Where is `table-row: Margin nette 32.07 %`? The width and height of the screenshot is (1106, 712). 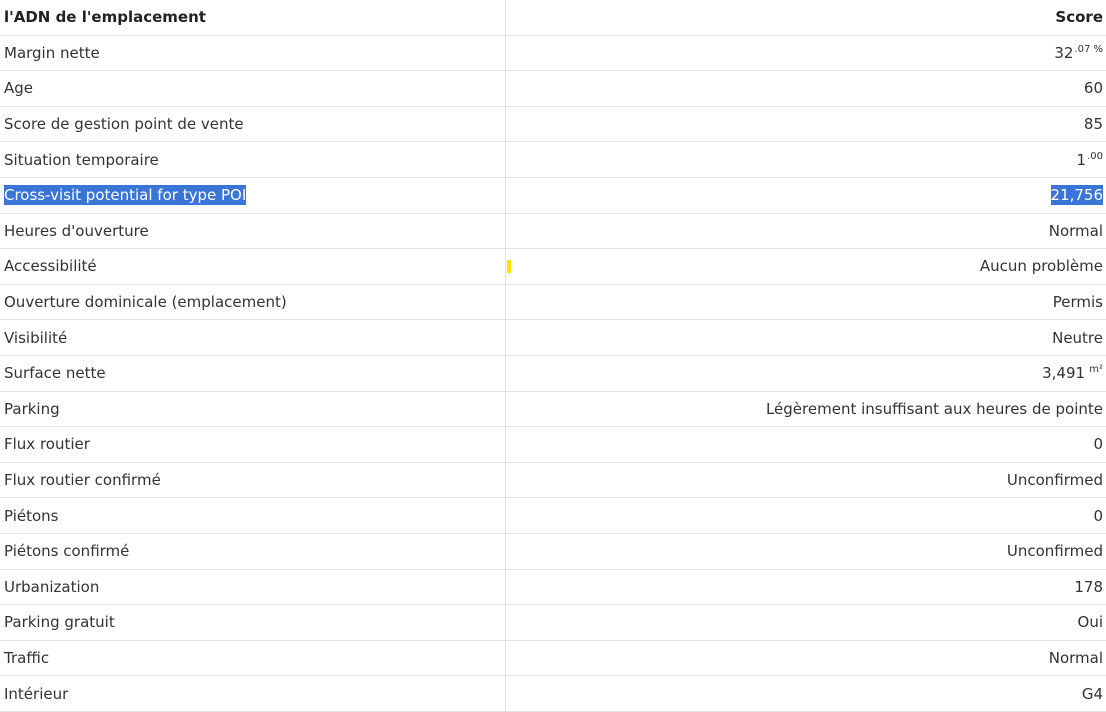 table-row: Margin nette 32.07 % is located at coordinates (553, 53).